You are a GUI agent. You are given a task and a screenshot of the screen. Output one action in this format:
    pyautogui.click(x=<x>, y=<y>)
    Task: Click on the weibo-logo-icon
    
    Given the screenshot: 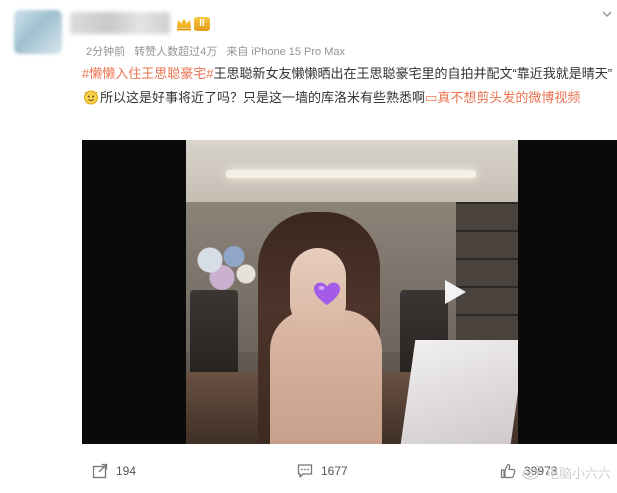 What is the action you would take?
    pyautogui.click(x=532, y=472)
    